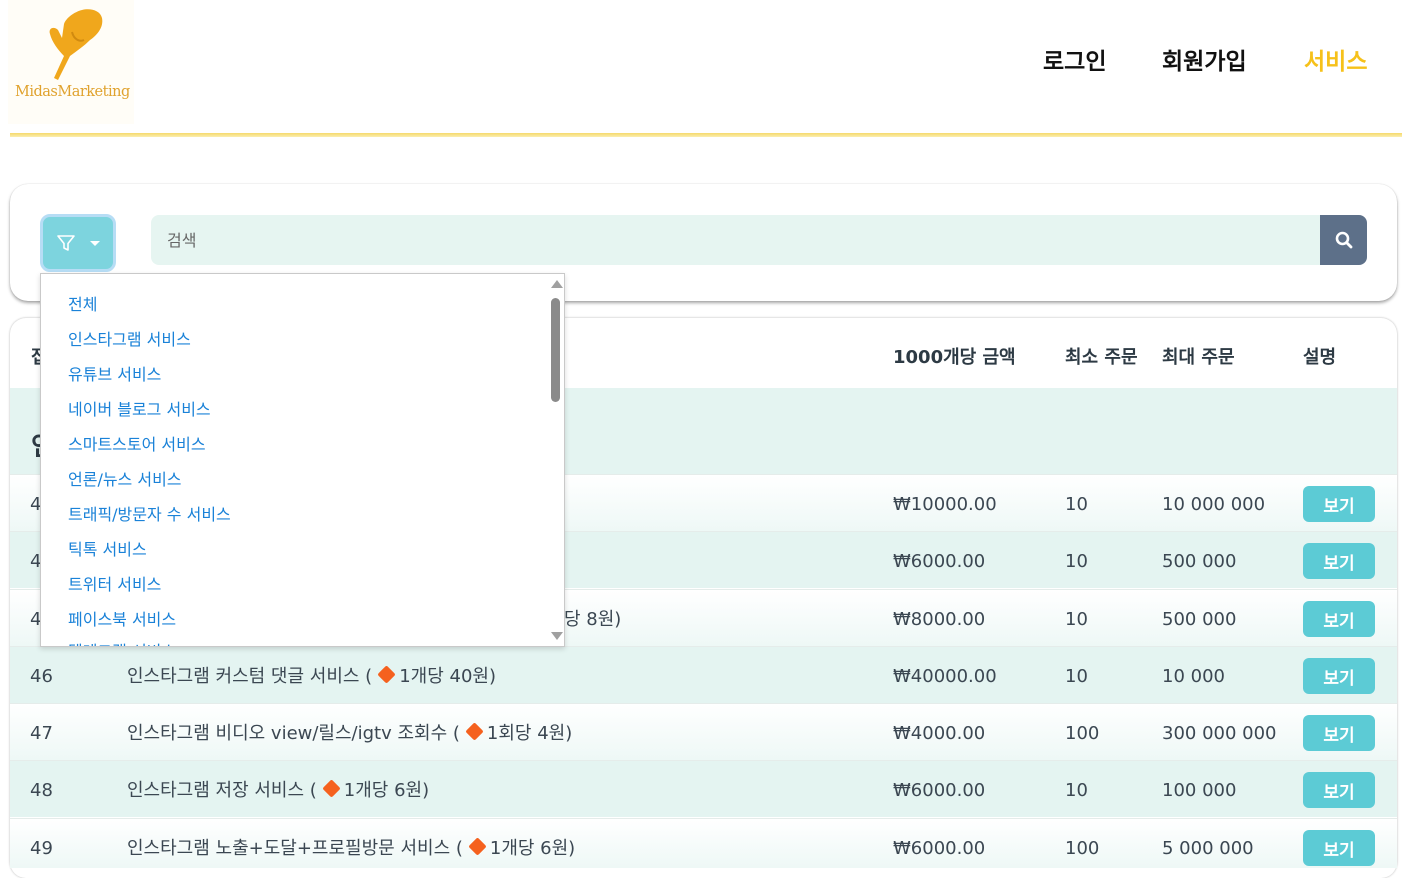 The height and width of the screenshot is (878, 1402). I want to click on dropdown-item: 트위터 서비스, so click(114, 583).